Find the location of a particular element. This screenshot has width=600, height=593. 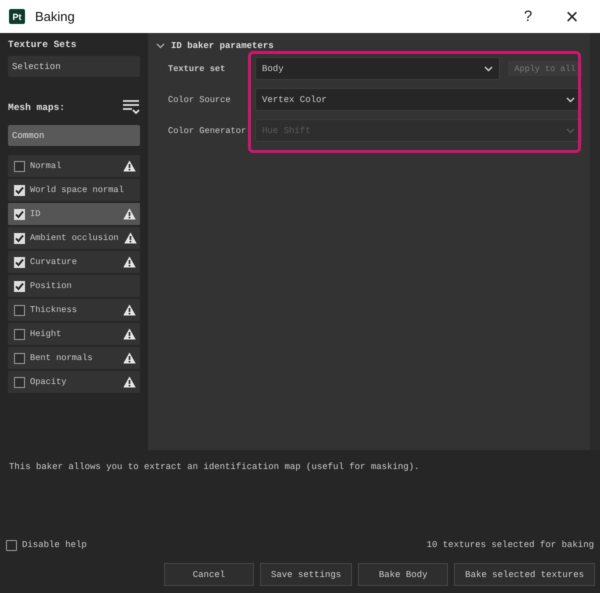

dropdown: Vertex Color is located at coordinates (418, 99).